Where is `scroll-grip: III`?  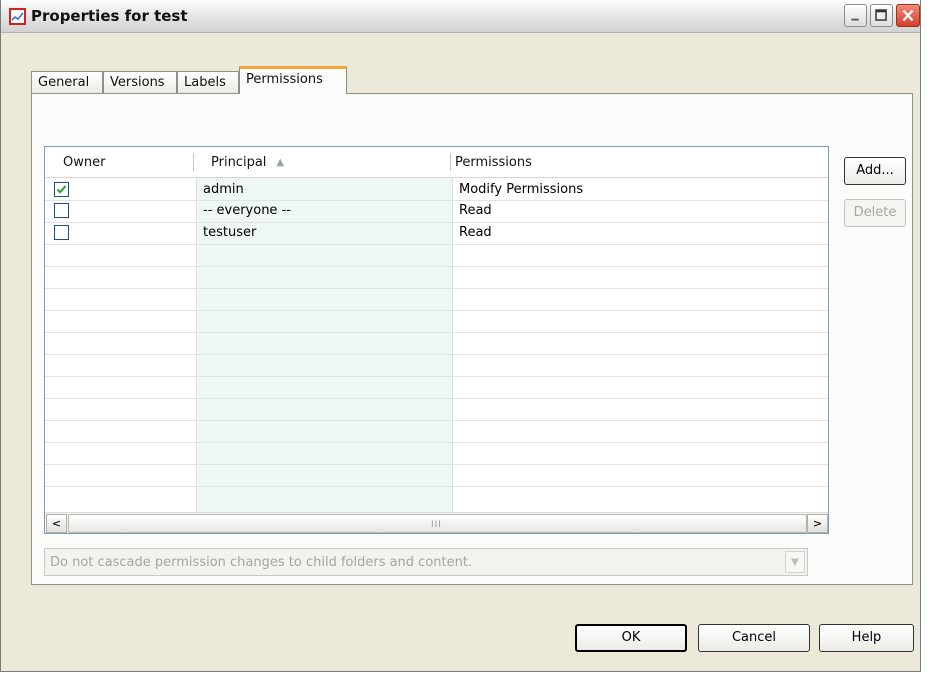
scroll-grip: III is located at coordinates (436, 525).